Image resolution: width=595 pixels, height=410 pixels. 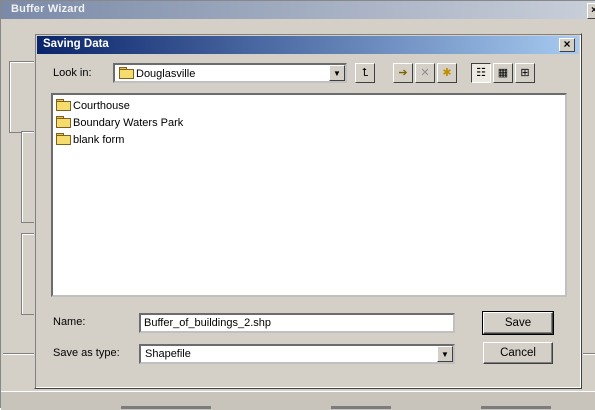 I want to click on list-item: blank form, so click(x=90, y=139).